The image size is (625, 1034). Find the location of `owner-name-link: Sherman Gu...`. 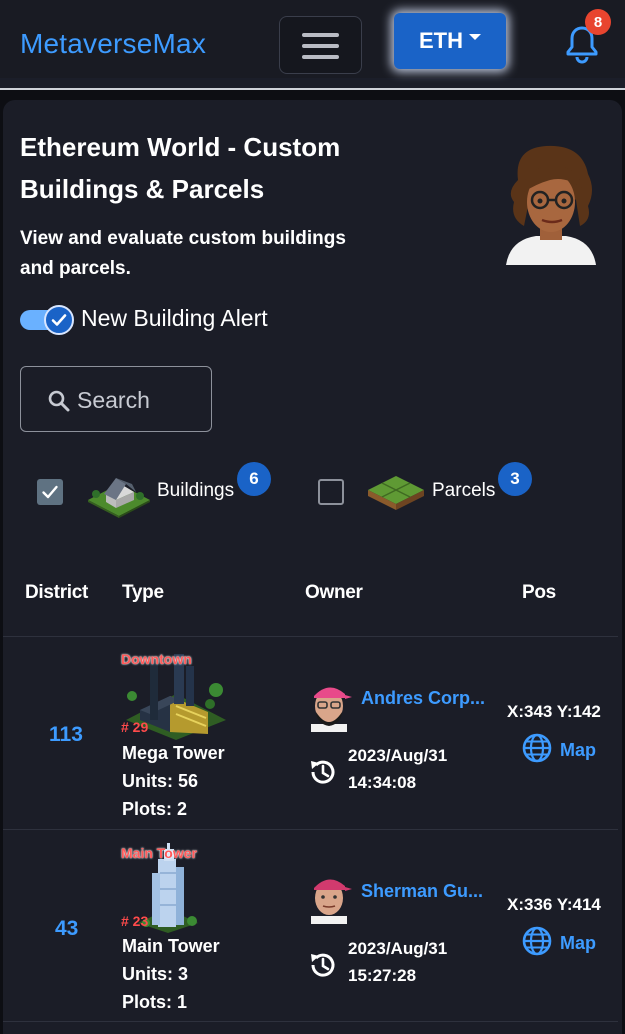

owner-name-link: Sherman Gu... is located at coordinates (422, 891).